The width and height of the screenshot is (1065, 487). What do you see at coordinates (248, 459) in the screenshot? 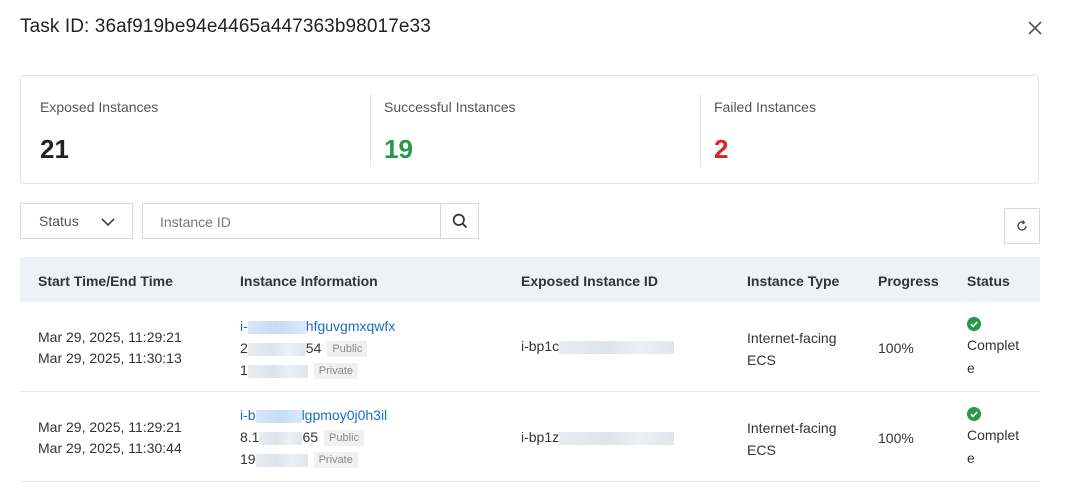
I see `private-ip-prefix: 19` at bounding box center [248, 459].